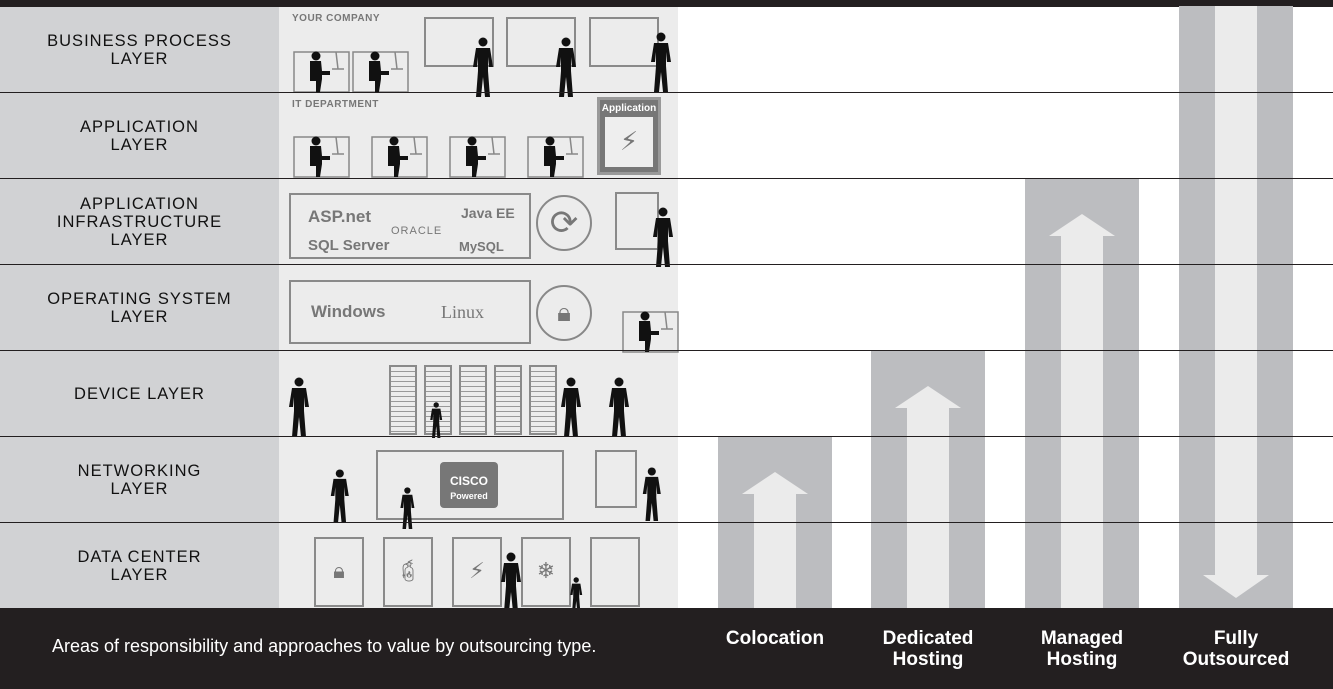  I want to click on top-bar, so click(666, 3).